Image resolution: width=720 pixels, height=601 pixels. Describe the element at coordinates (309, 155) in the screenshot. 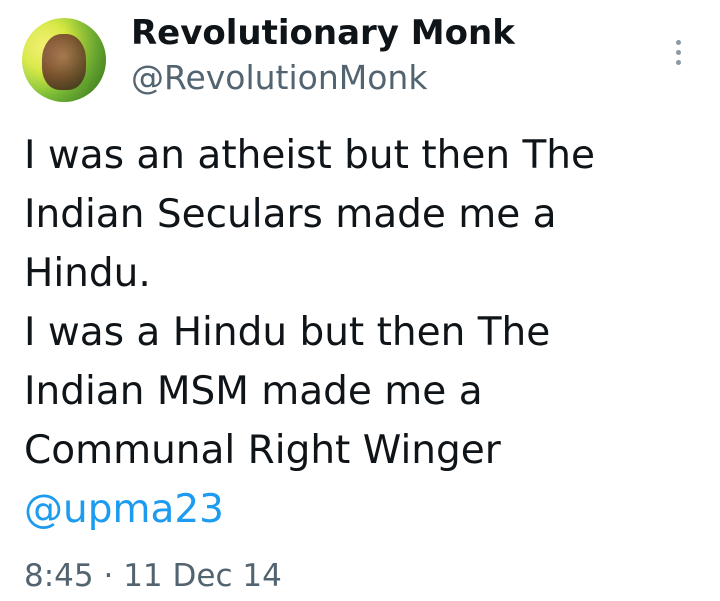

I see `tweet-text-line: I was an atheist but then The` at that location.